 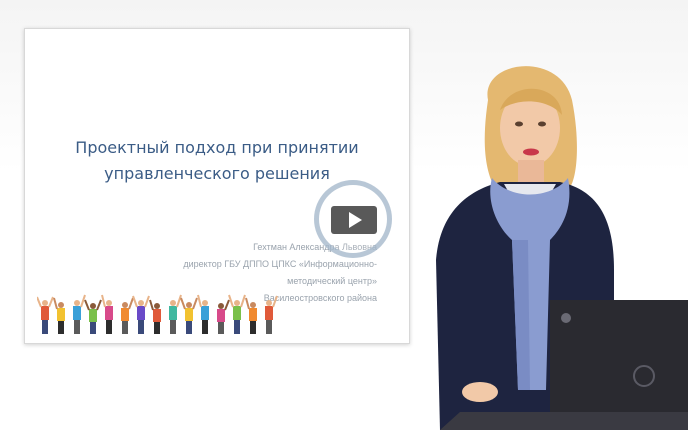 I want to click on laptop-base, so click(x=564, y=421).